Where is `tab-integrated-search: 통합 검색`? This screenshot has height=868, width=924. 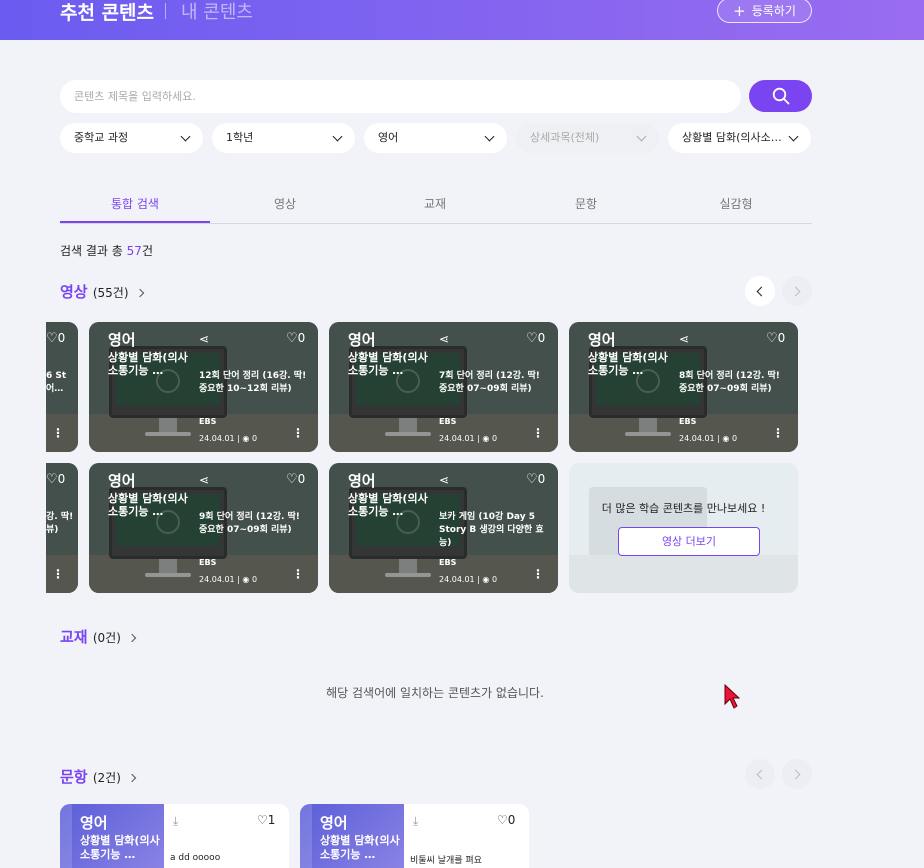
tab-integrated-search: 통합 검색 is located at coordinates (135, 206).